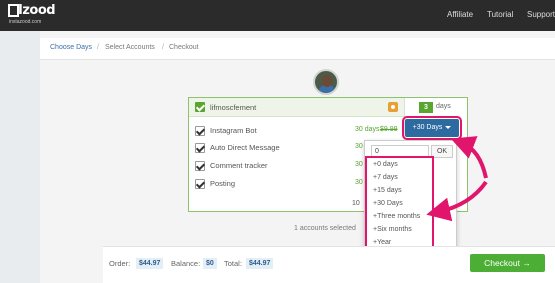 The image size is (555, 283). Describe the element at coordinates (443, 106) in the screenshot. I see `days-label: days` at that location.